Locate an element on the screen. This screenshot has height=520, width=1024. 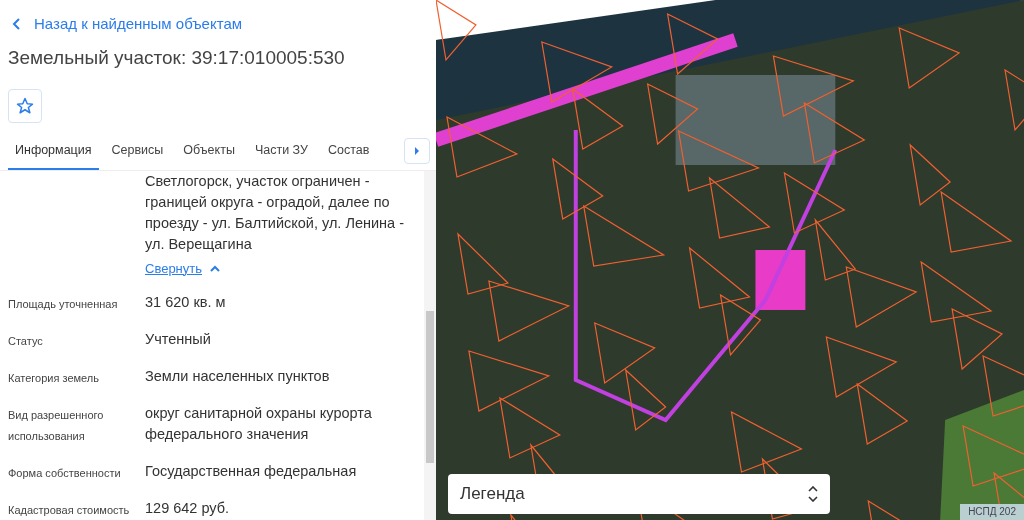
tab: Информация is located at coordinates (53, 155).